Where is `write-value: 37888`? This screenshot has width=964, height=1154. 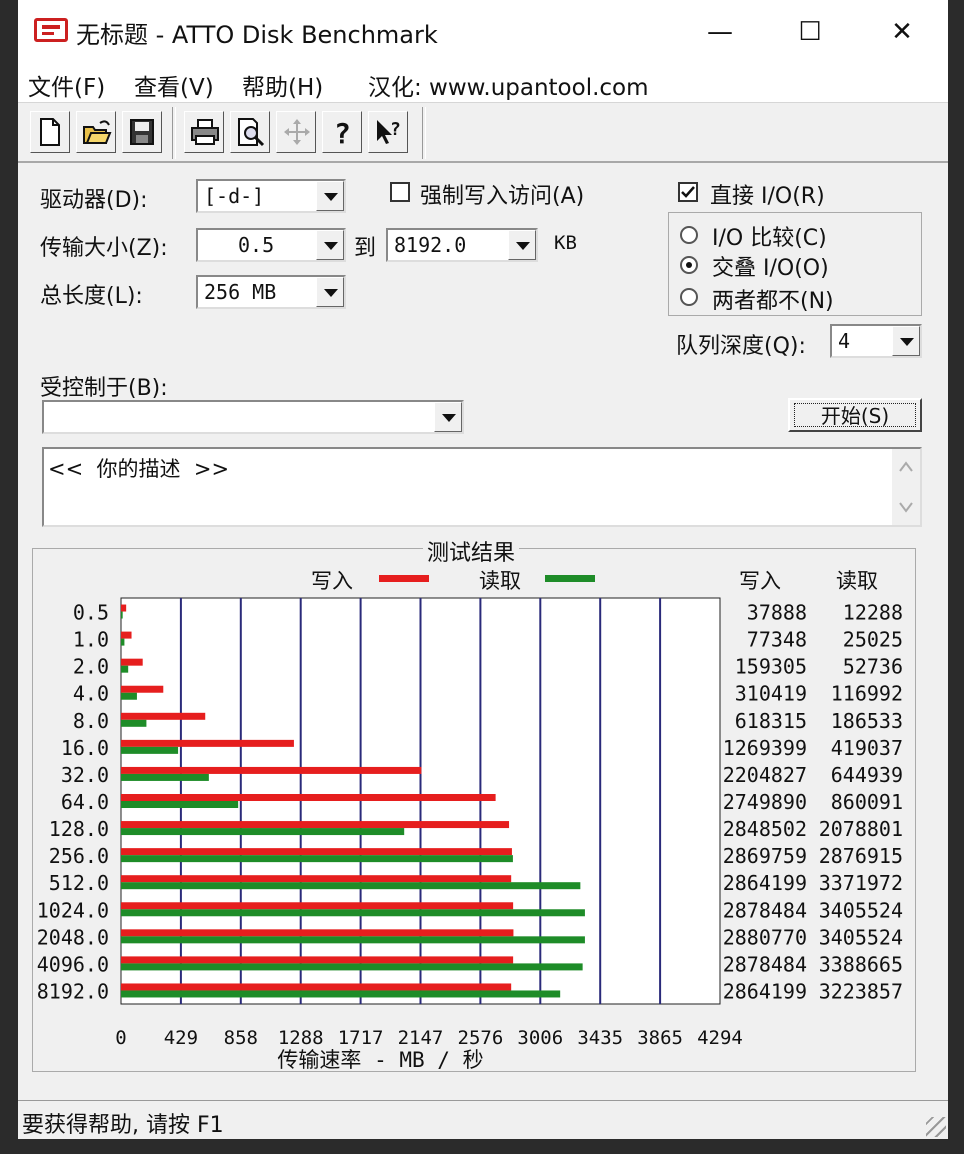
write-value: 37888 is located at coordinates (777, 613).